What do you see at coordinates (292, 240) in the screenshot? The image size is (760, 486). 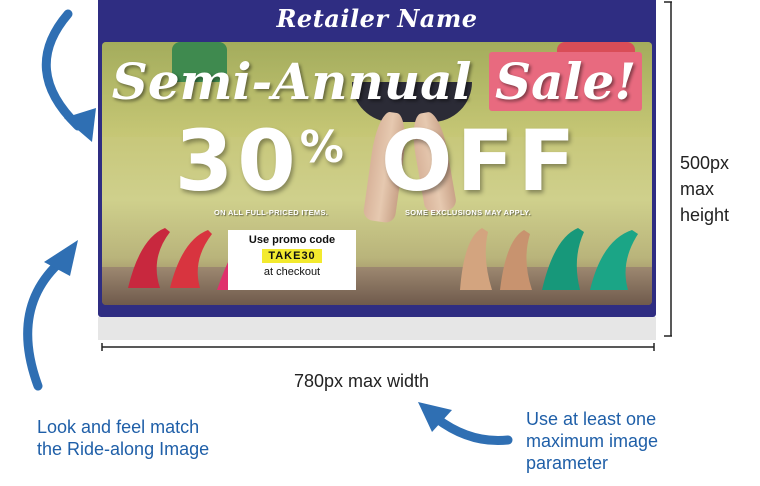 I see `promo-line1: Use promo code` at bounding box center [292, 240].